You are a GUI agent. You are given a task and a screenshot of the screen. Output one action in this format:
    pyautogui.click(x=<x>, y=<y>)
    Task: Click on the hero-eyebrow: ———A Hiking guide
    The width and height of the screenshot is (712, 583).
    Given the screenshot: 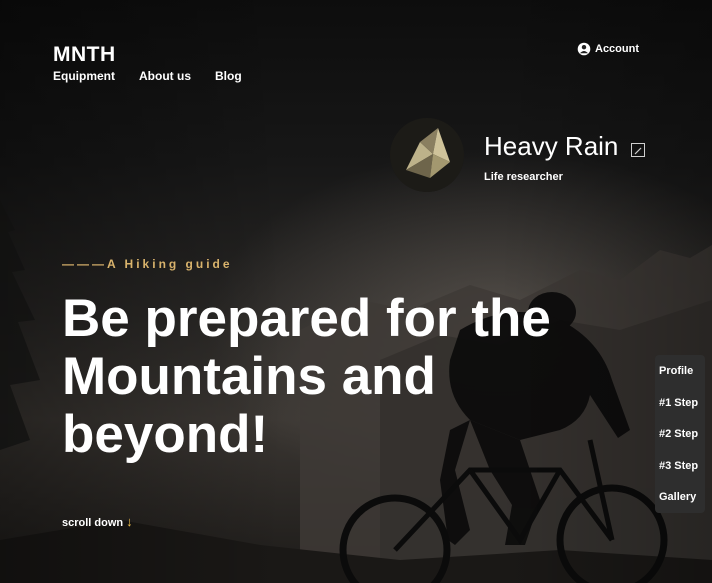 What is the action you would take?
    pyautogui.click(x=147, y=264)
    